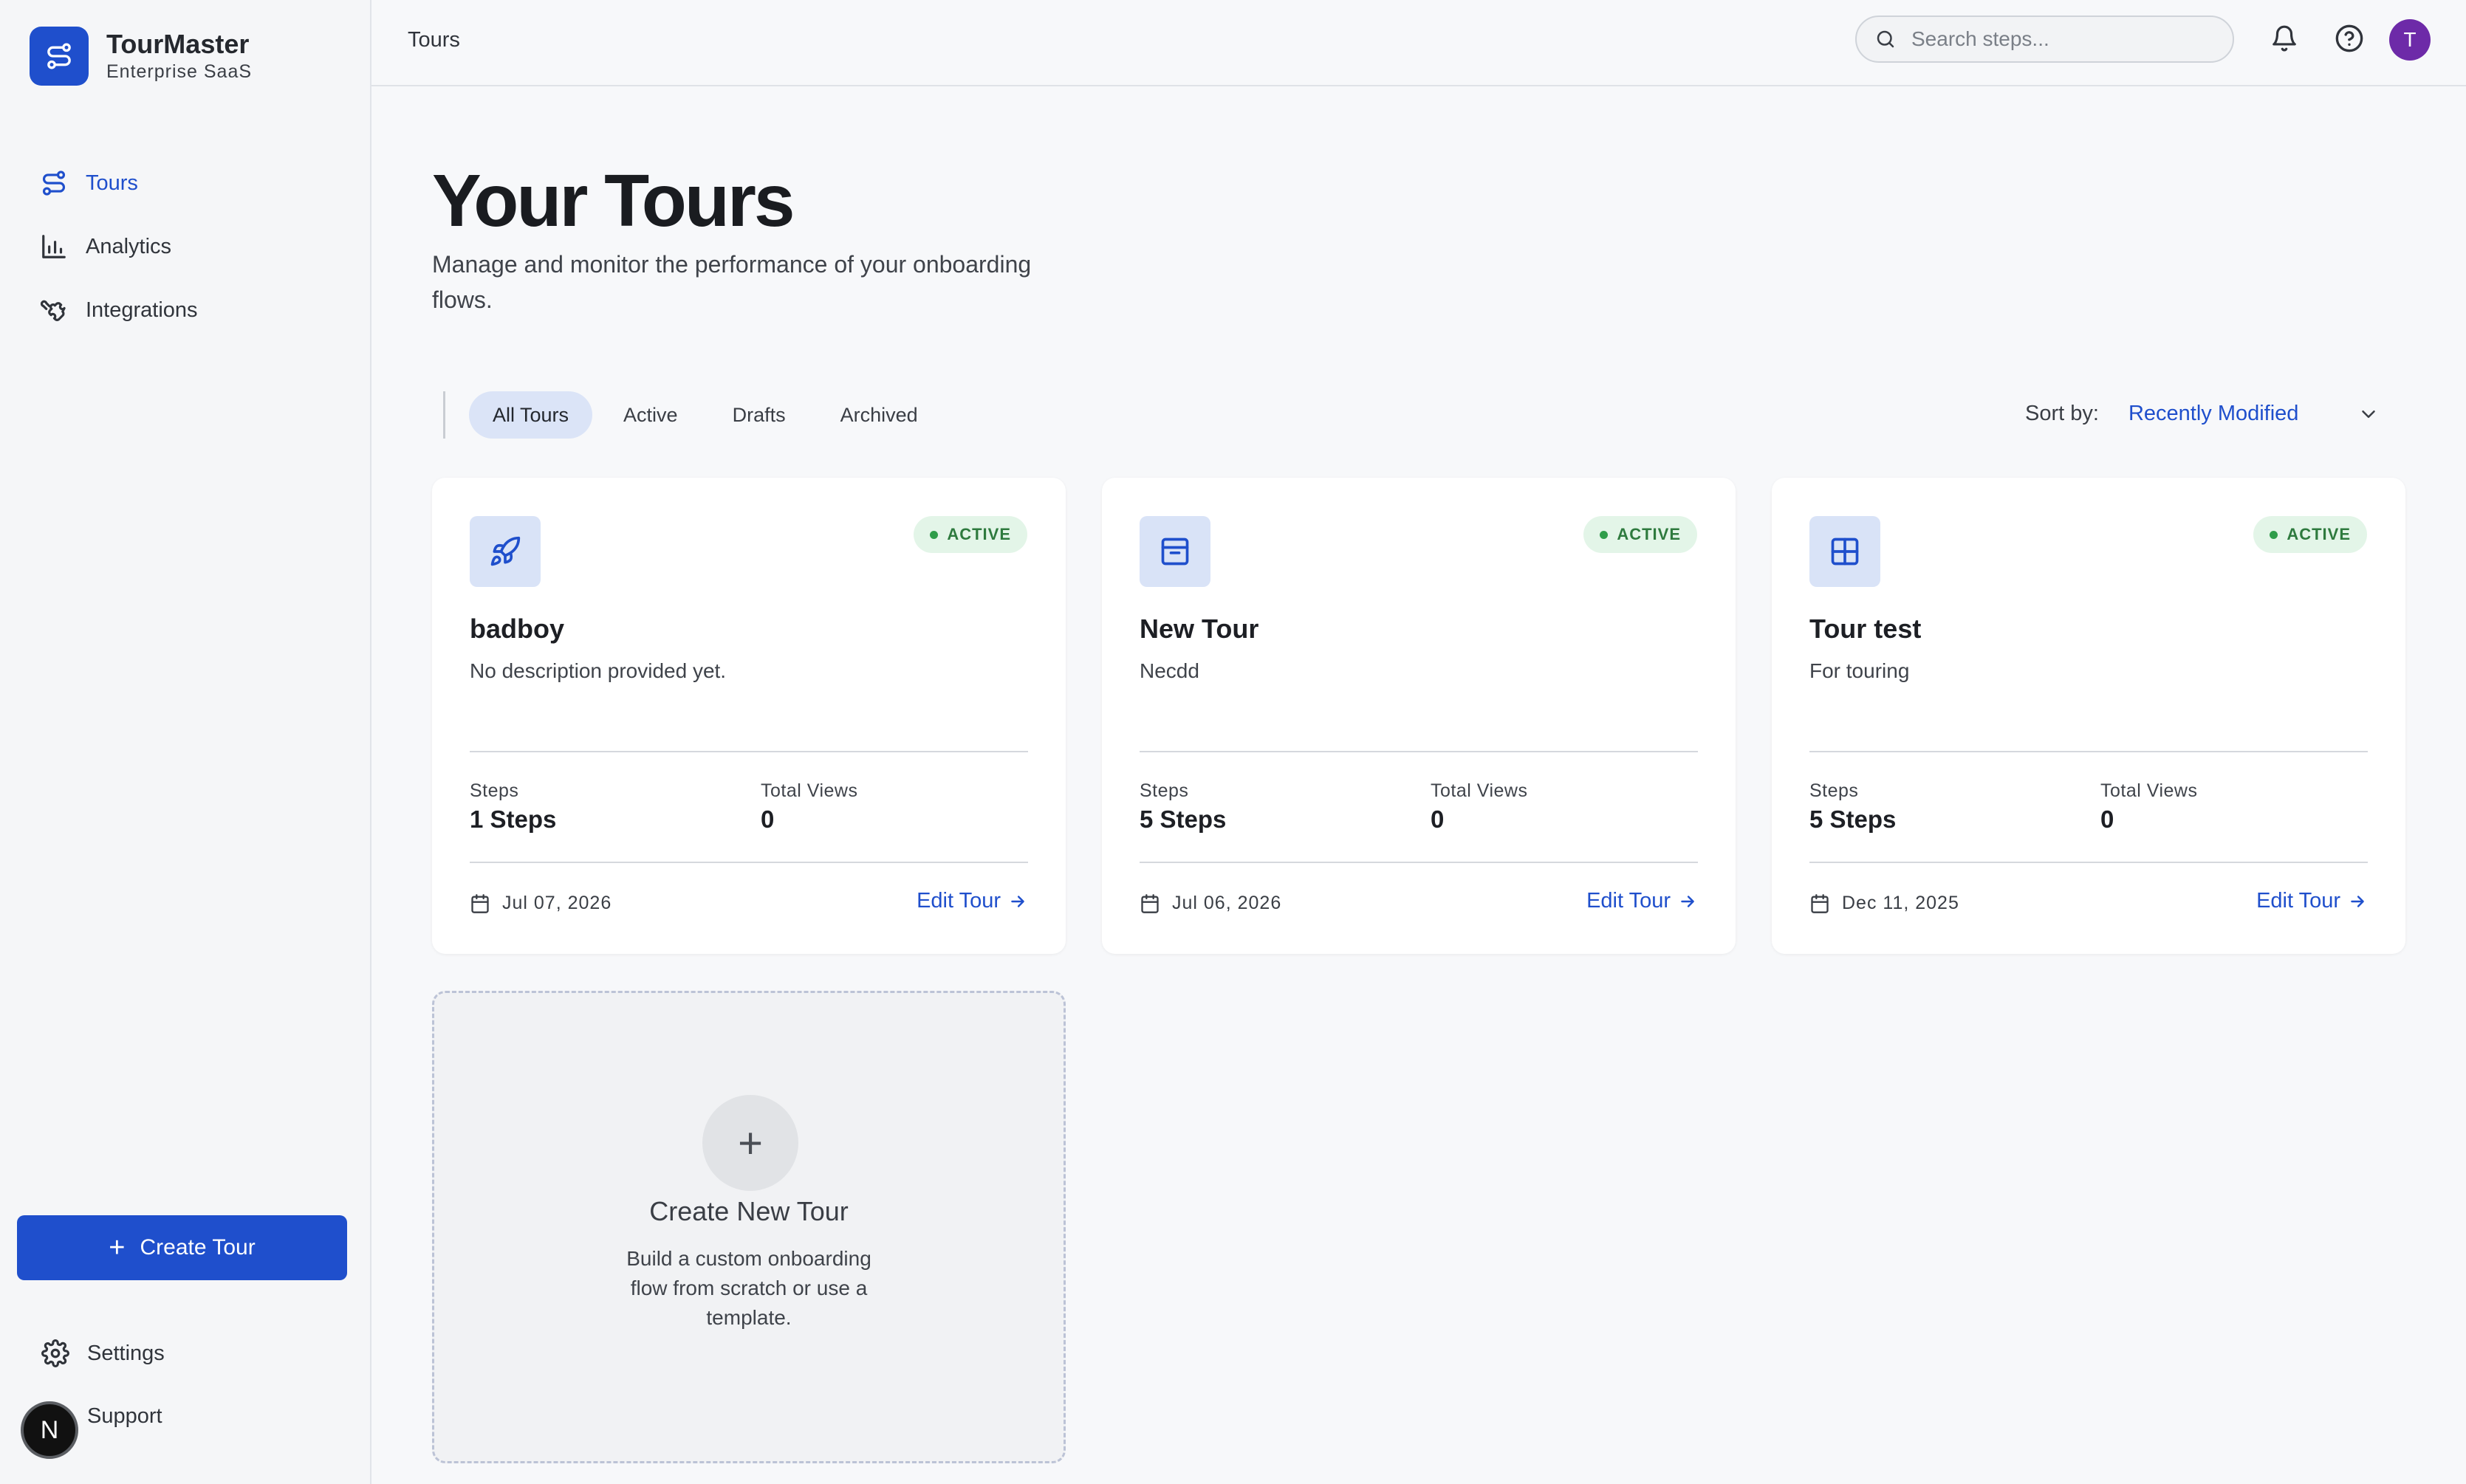 The image size is (2466, 1484). Describe the element at coordinates (49, 1430) in the screenshot. I see `workspace-avatar: N` at that location.